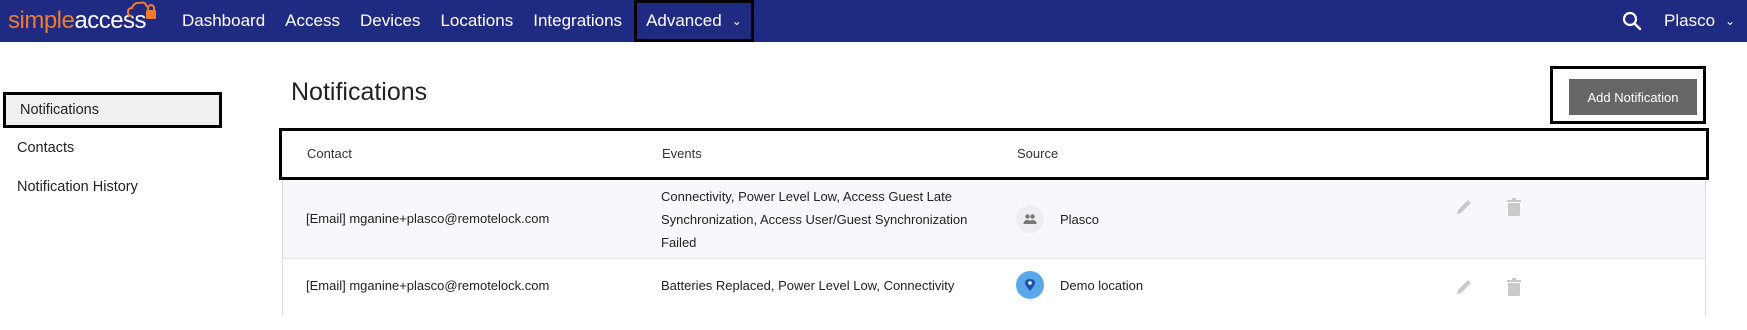 This screenshot has height=330, width=1747. What do you see at coordinates (41, 20) in the screenshot?
I see `logo-text-simple: simple` at bounding box center [41, 20].